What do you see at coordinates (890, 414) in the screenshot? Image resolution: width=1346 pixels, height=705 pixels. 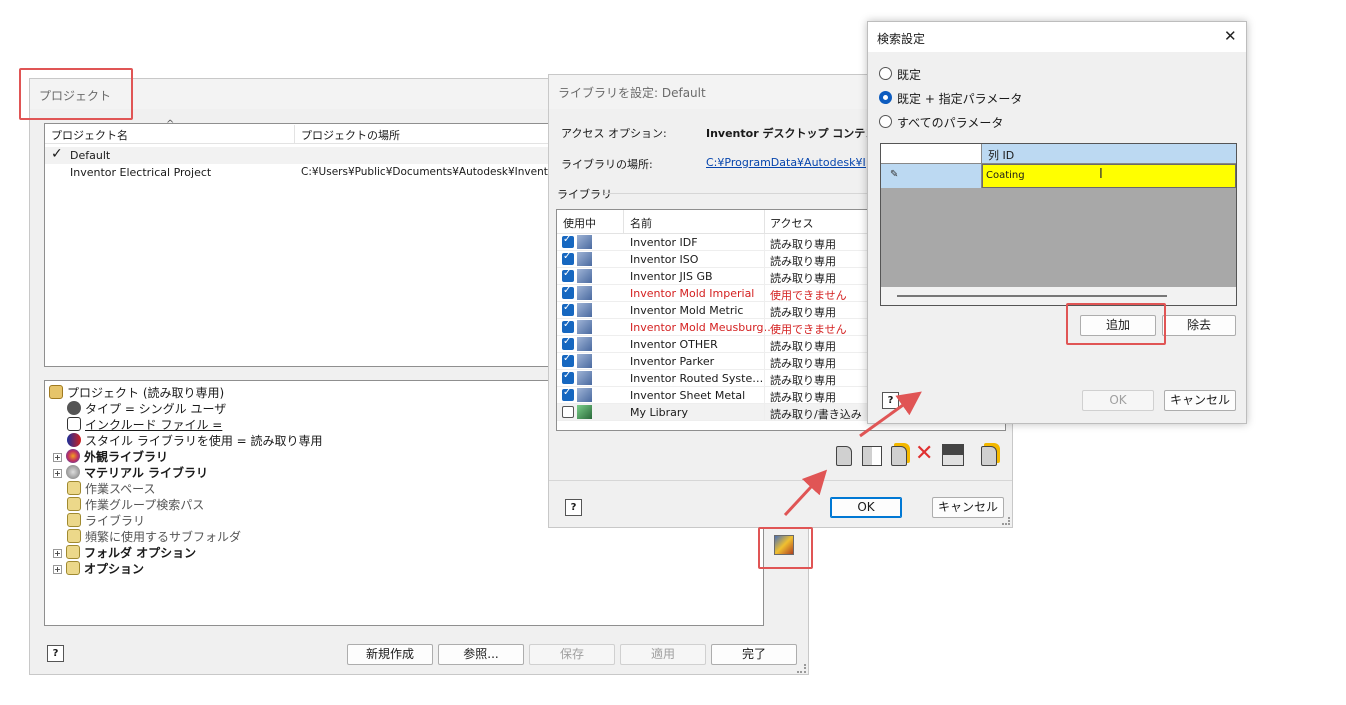 I see `arrow-to-search-dialog` at bounding box center [890, 414].